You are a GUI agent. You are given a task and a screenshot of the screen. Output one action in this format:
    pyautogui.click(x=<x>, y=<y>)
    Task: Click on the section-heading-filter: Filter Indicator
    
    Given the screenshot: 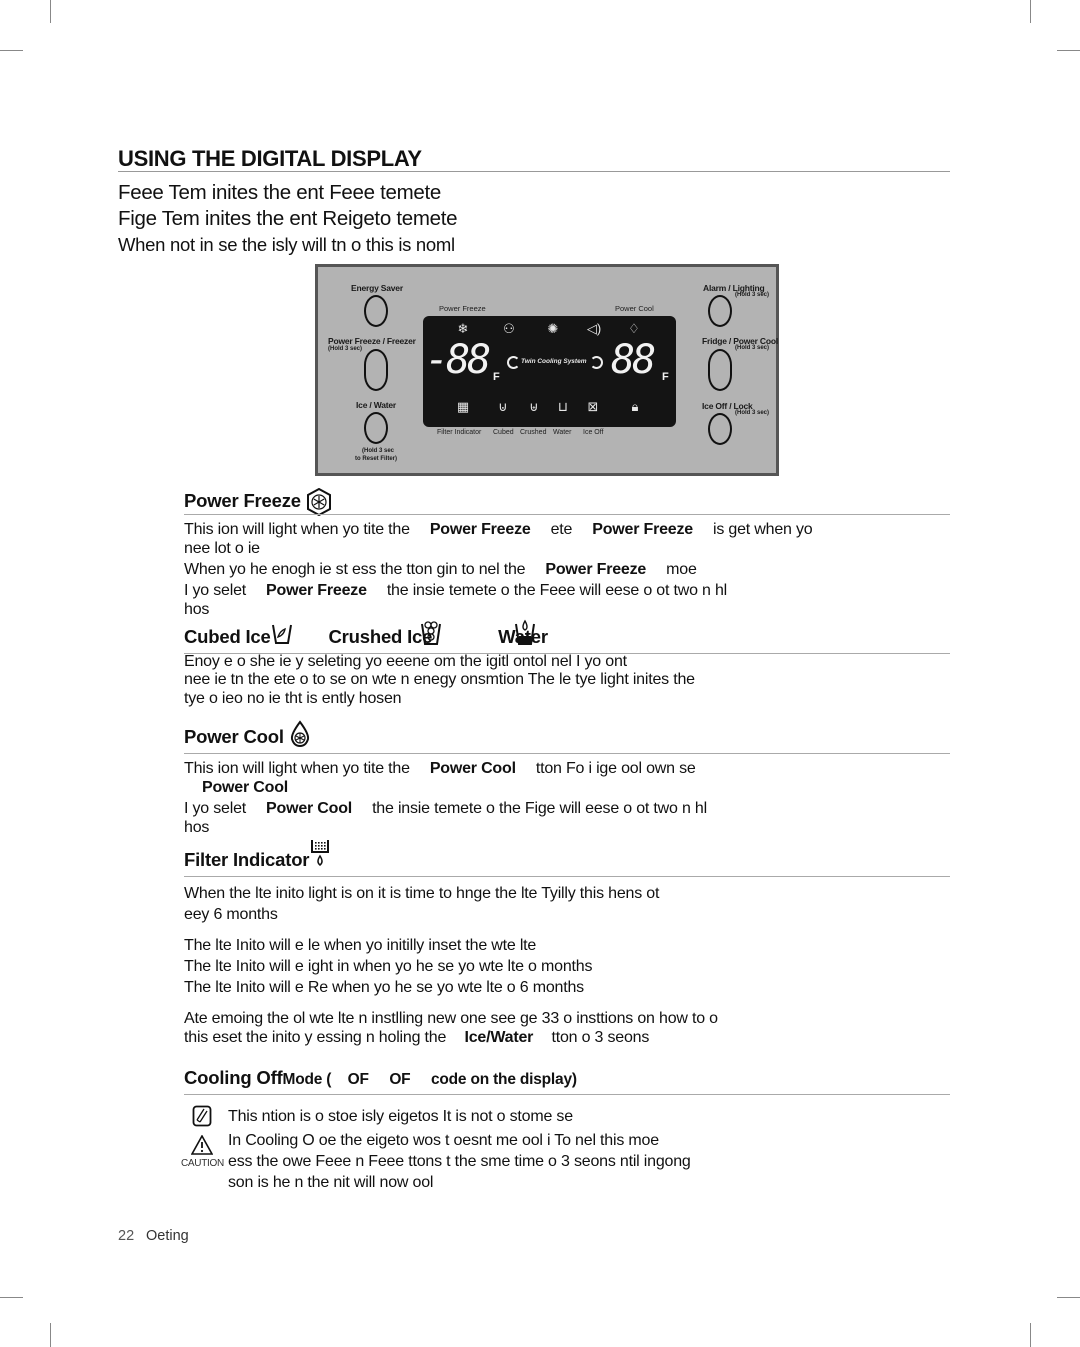 What is the action you would take?
    pyautogui.click(x=257, y=855)
    